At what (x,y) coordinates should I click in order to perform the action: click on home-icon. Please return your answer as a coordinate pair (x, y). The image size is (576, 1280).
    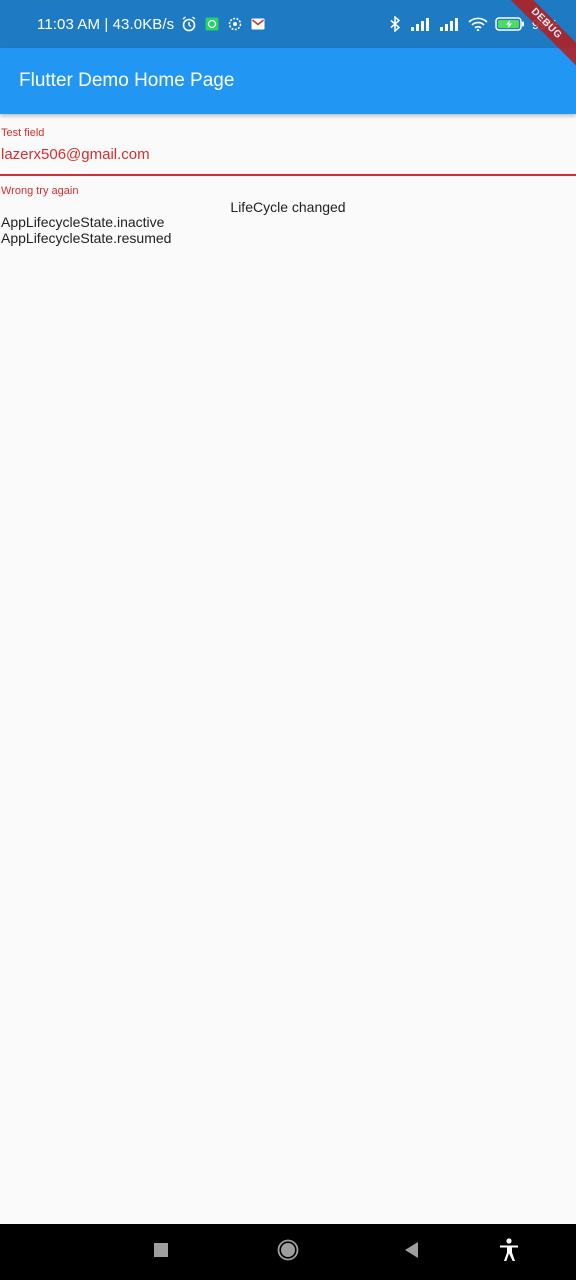
    Looking at the image, I should click on (288, 1252).